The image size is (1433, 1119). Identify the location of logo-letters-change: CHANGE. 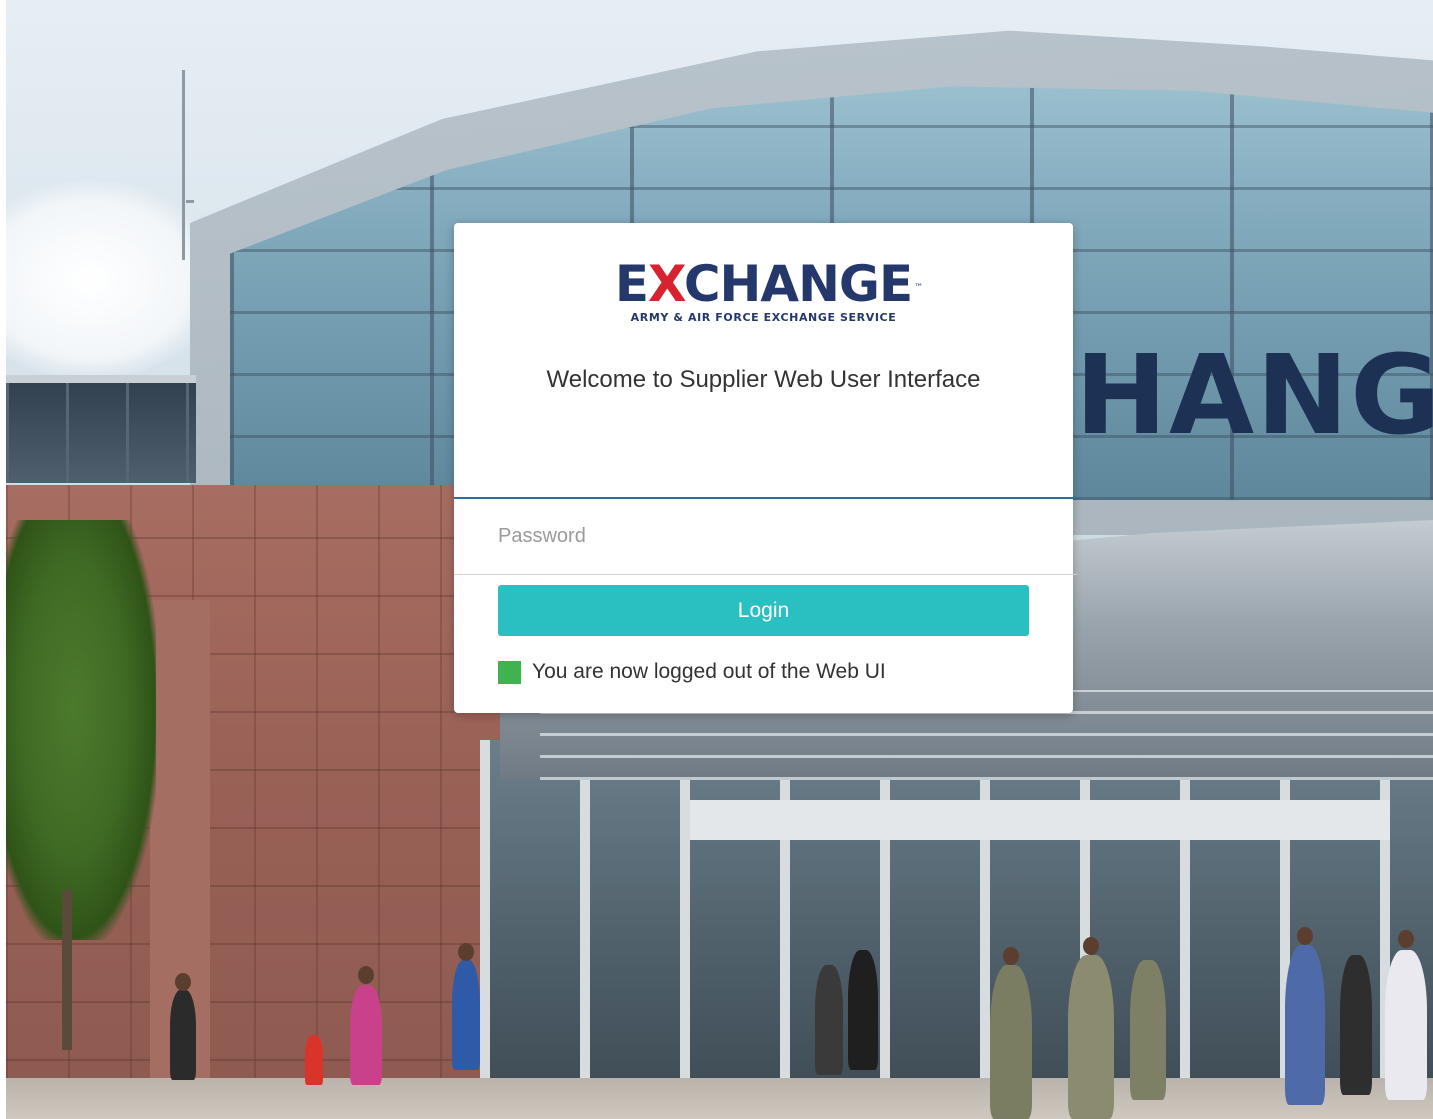
(798, 284).